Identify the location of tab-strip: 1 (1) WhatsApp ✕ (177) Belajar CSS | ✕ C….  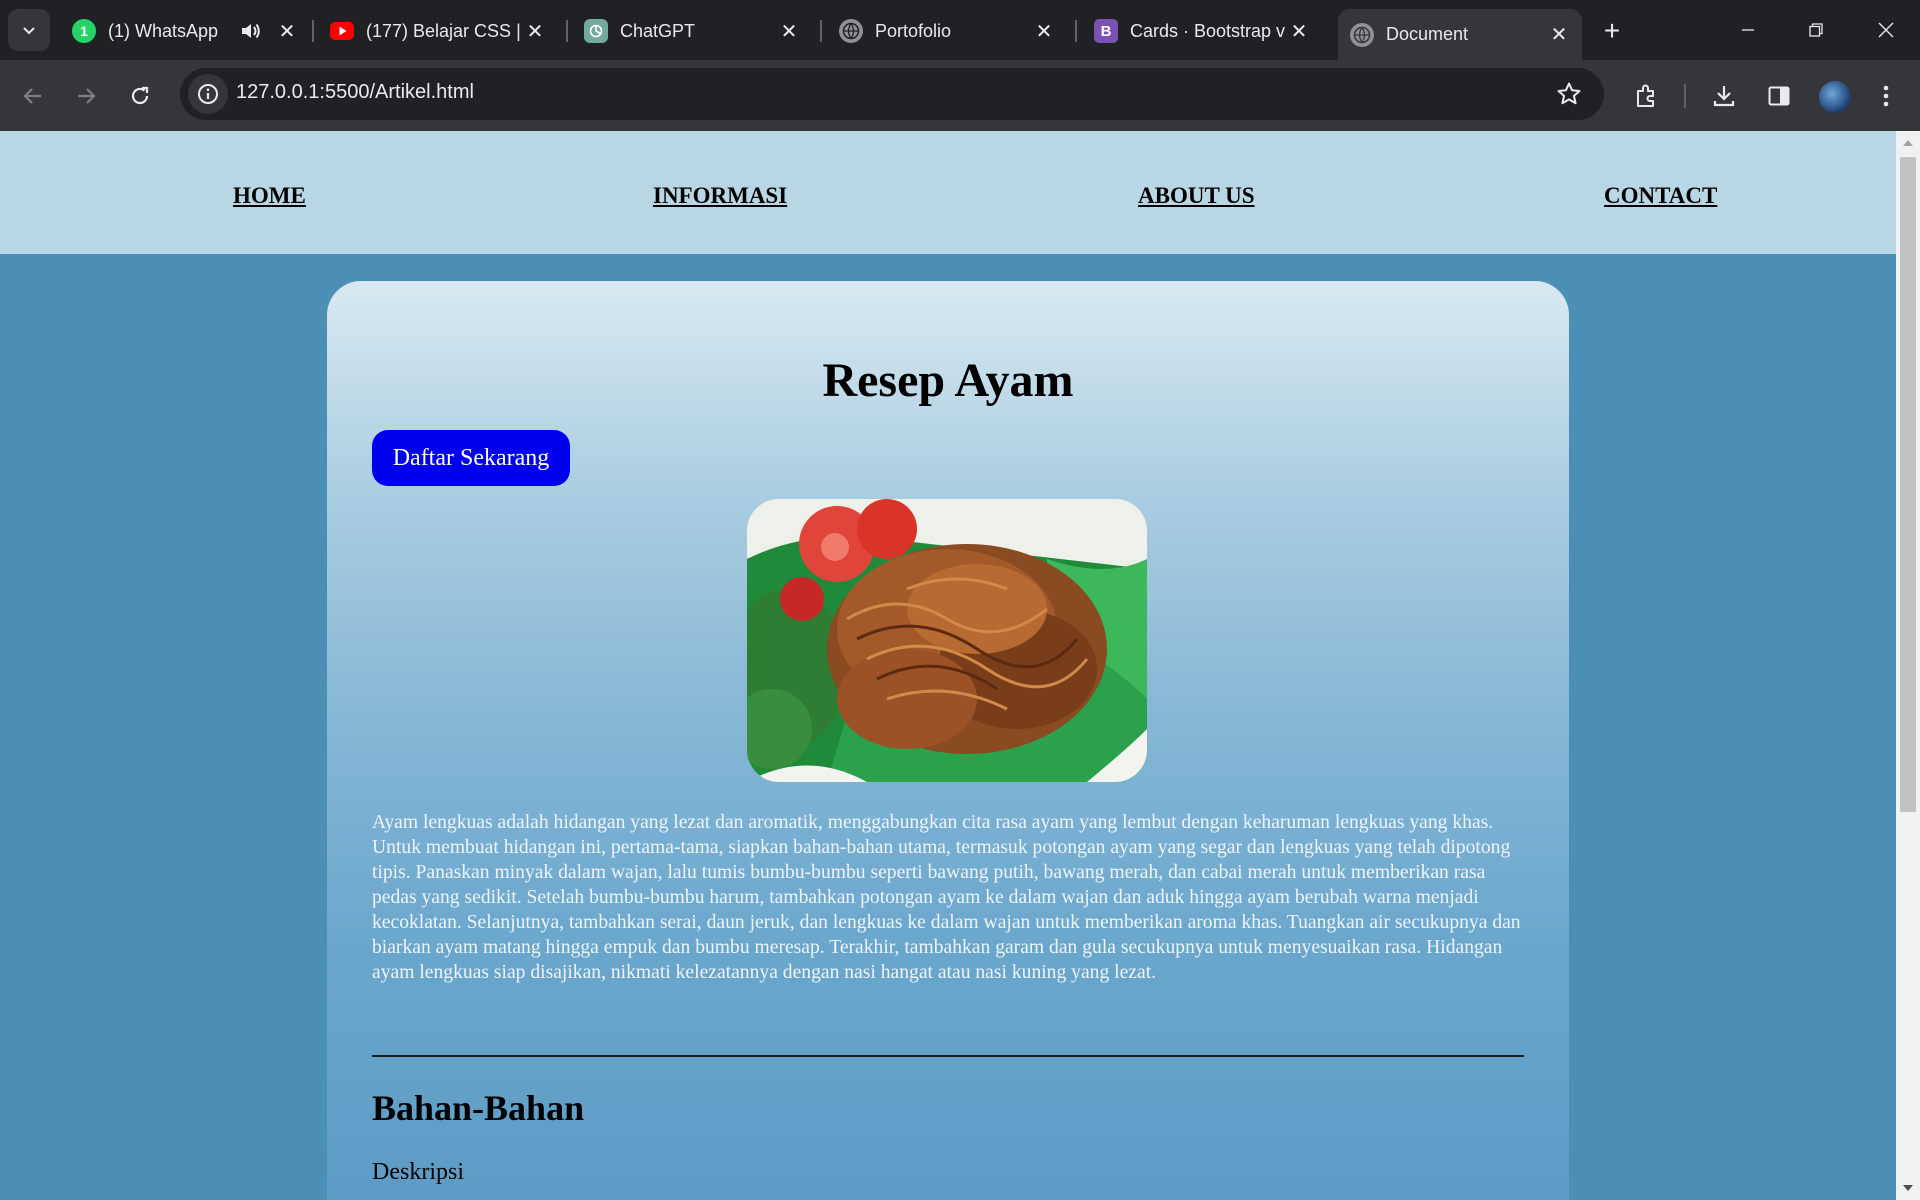
(960, 30).